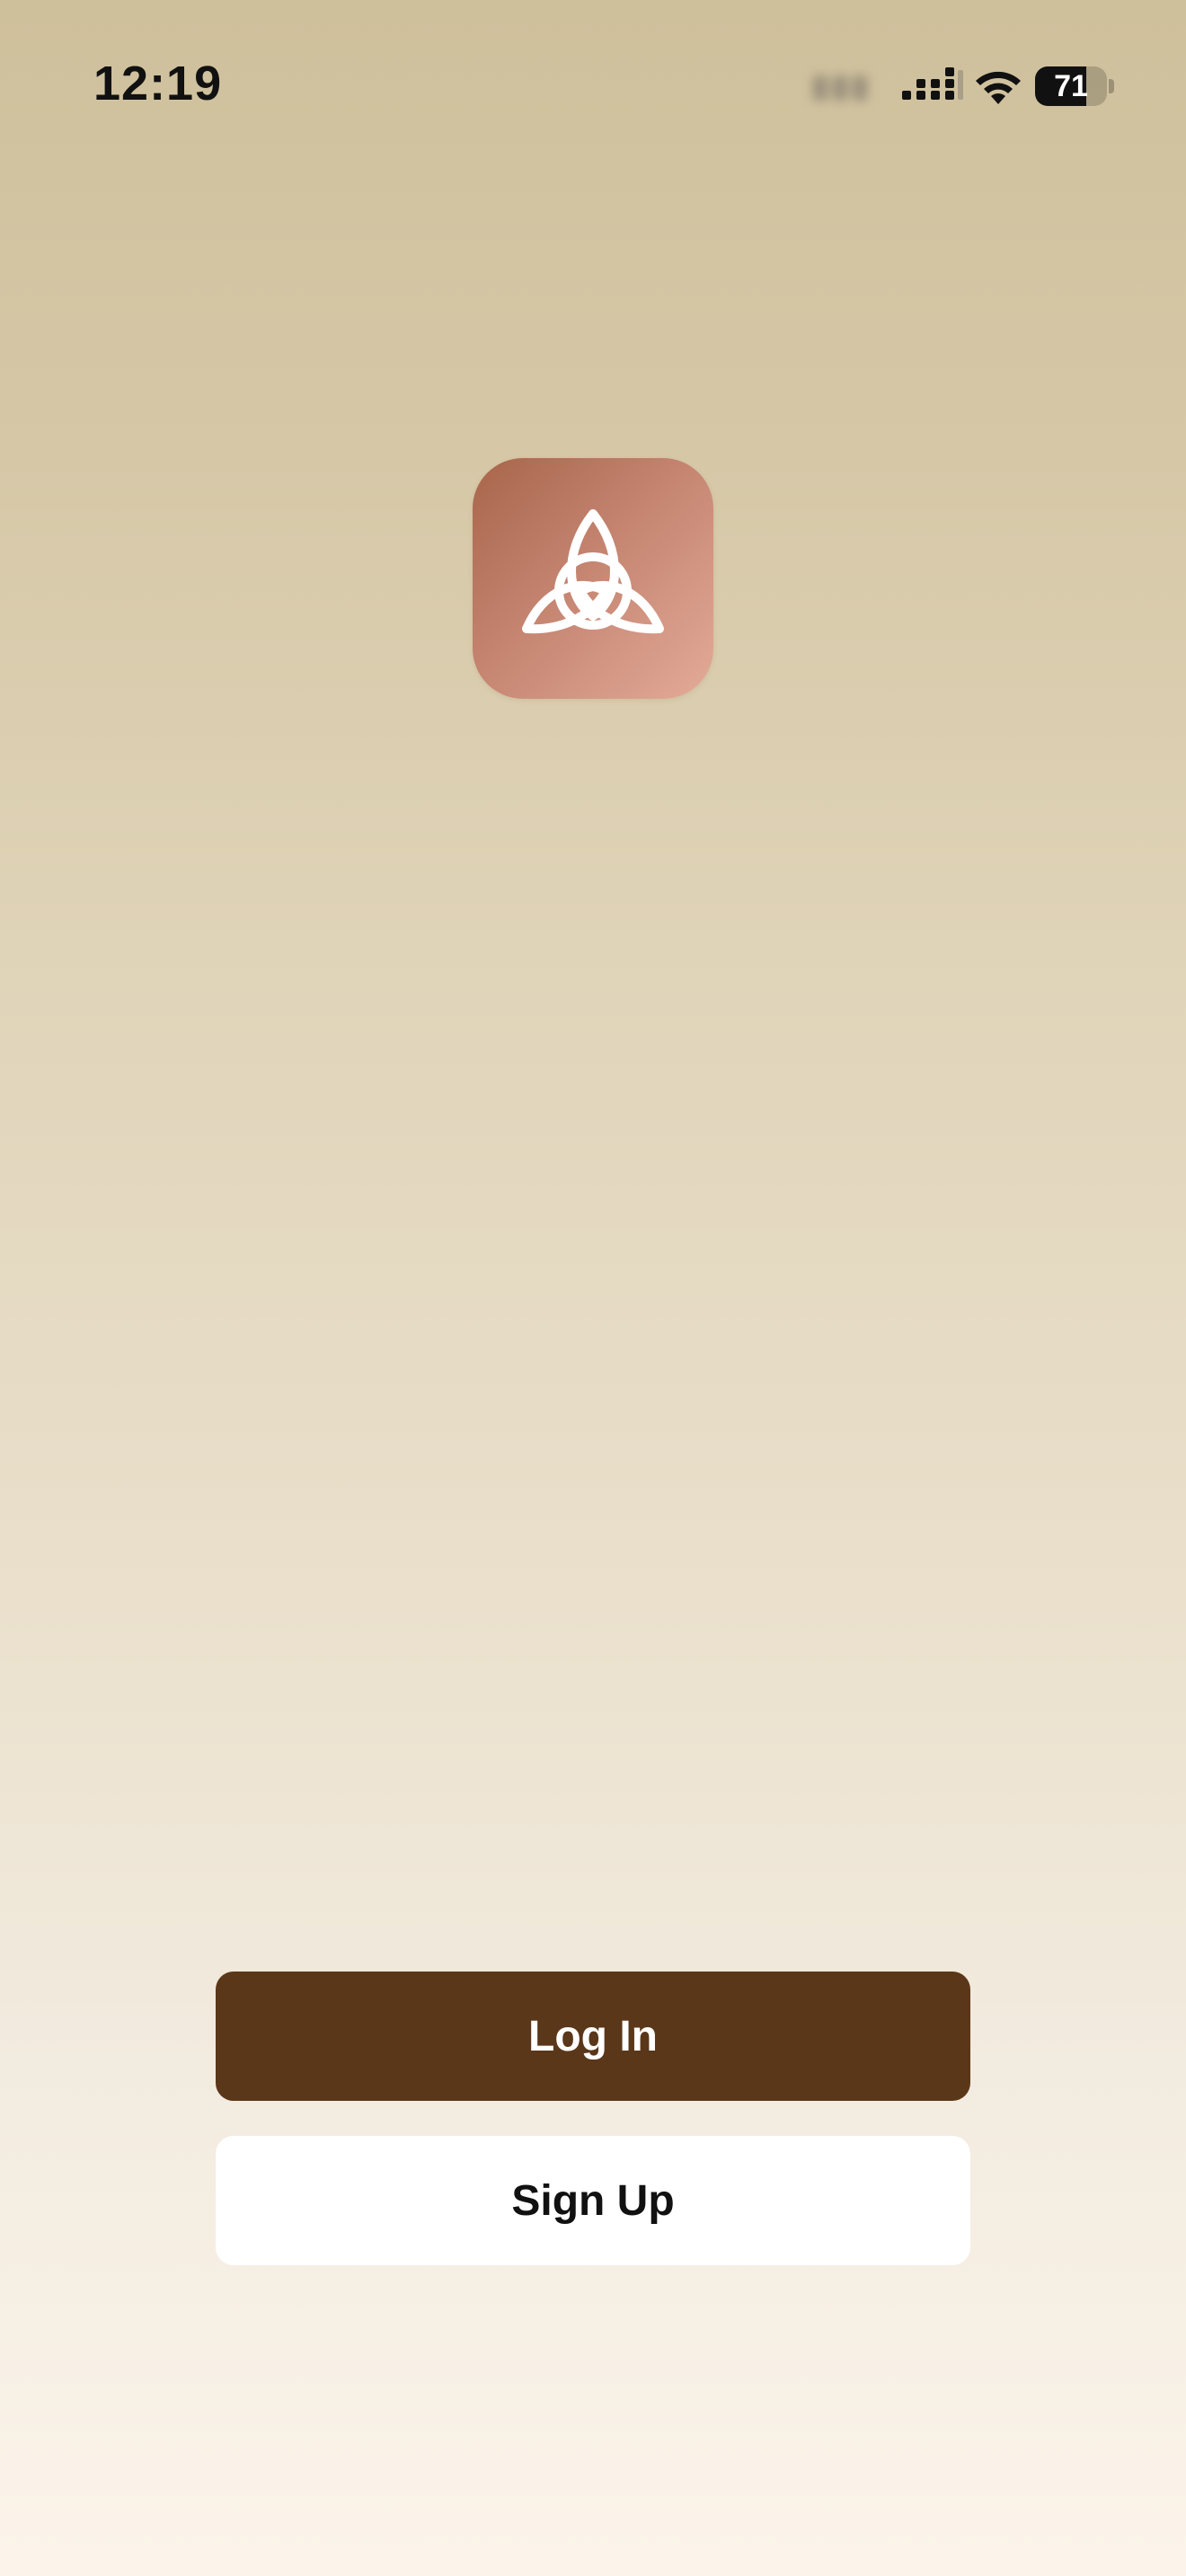 Image resolution: width=1186 pixels, height=2576 pixels. What do you see at coordinates (932, 83) in the screenshot?
I see `cellular-signal-icon` at bounding box center [932, 83].